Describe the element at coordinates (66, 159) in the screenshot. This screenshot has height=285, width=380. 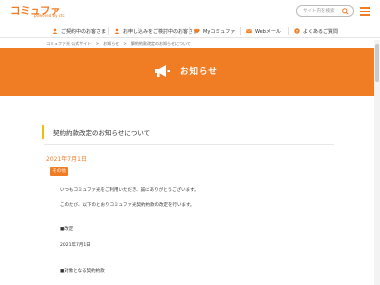
I see `article-date: 2021年7月1日` at that location.